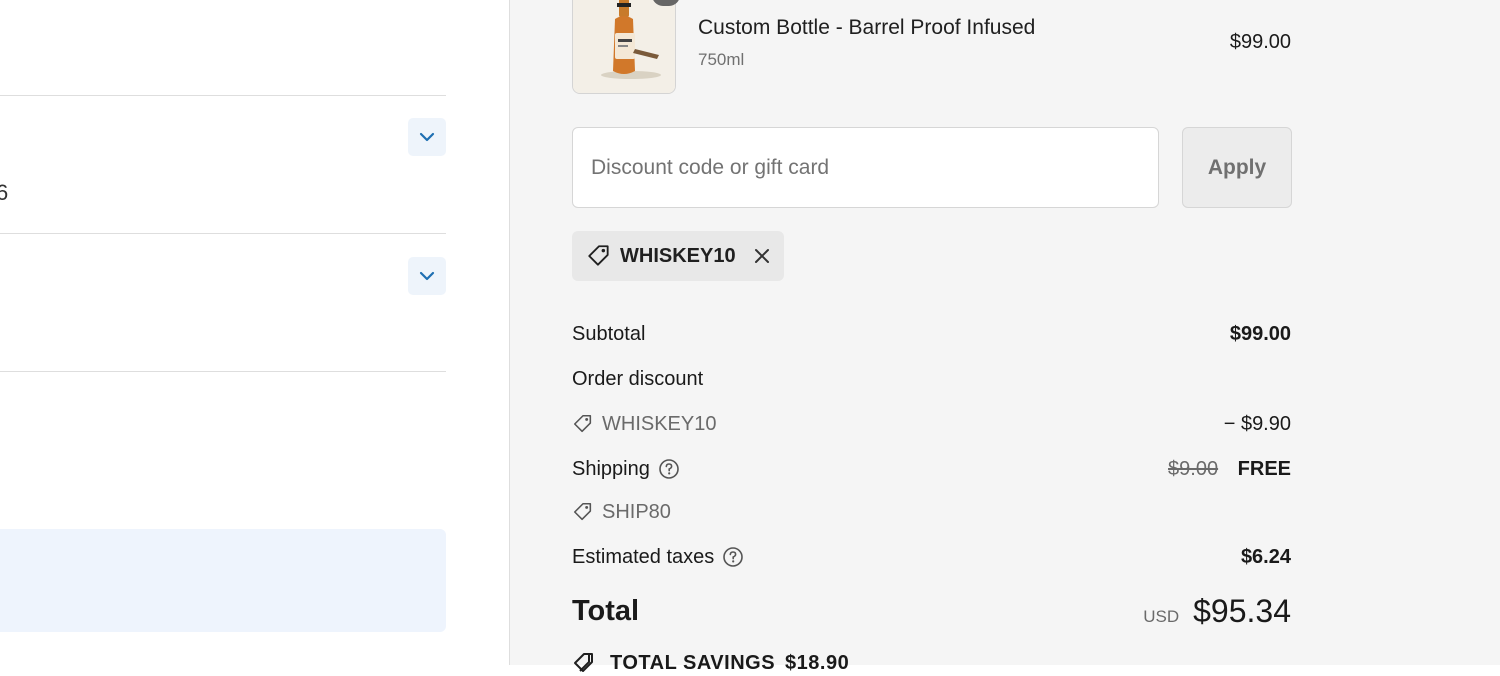  What do you see at coordinates (693, 662) in the screenshot?
I see `total-savings-label: TOTAL SAVINGS` at bounding box center [693, 662].